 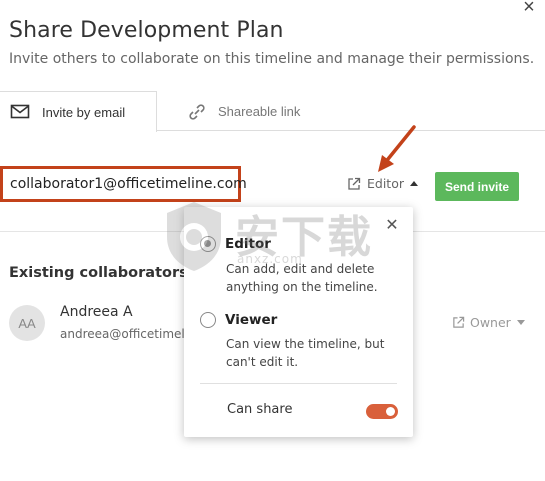 I want to click on collaborator-role-dropdown: Owner, so click(x=488, y=322).